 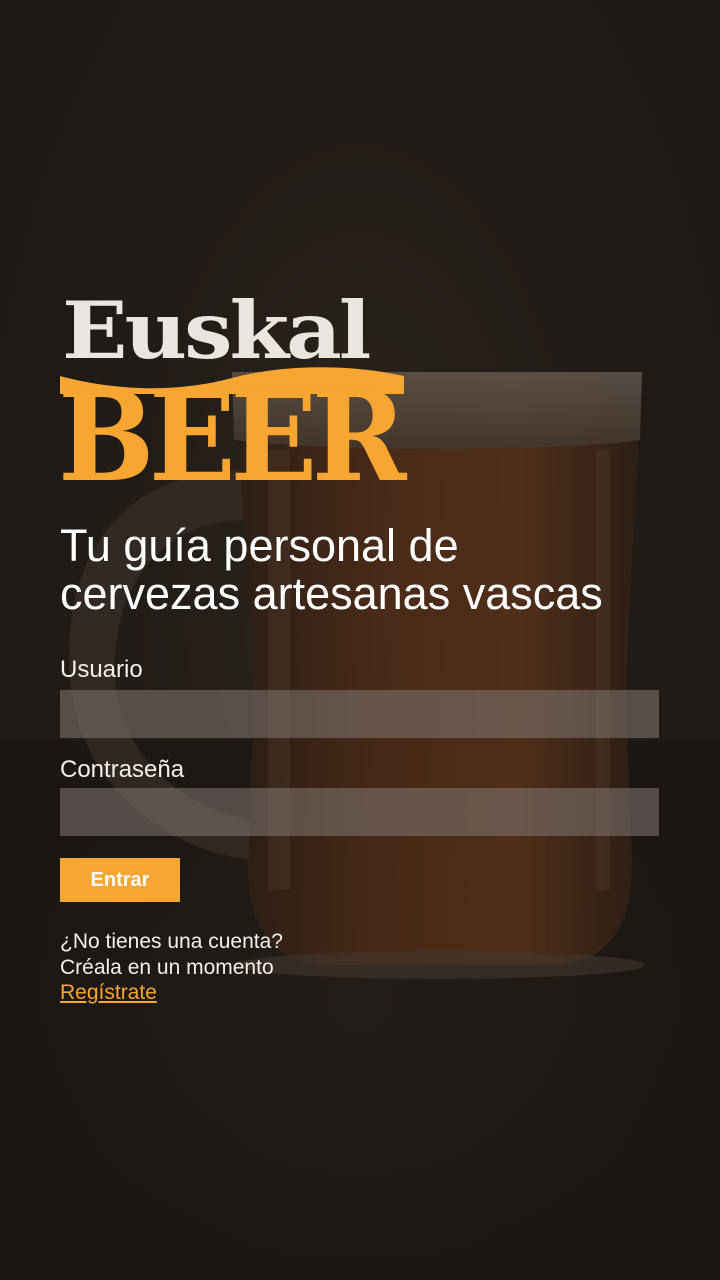 What do you see at coordinates (167, 967) in the screenshot?
I see `signup-subtext: Créala en un momento` at bounding box center [167, 967].